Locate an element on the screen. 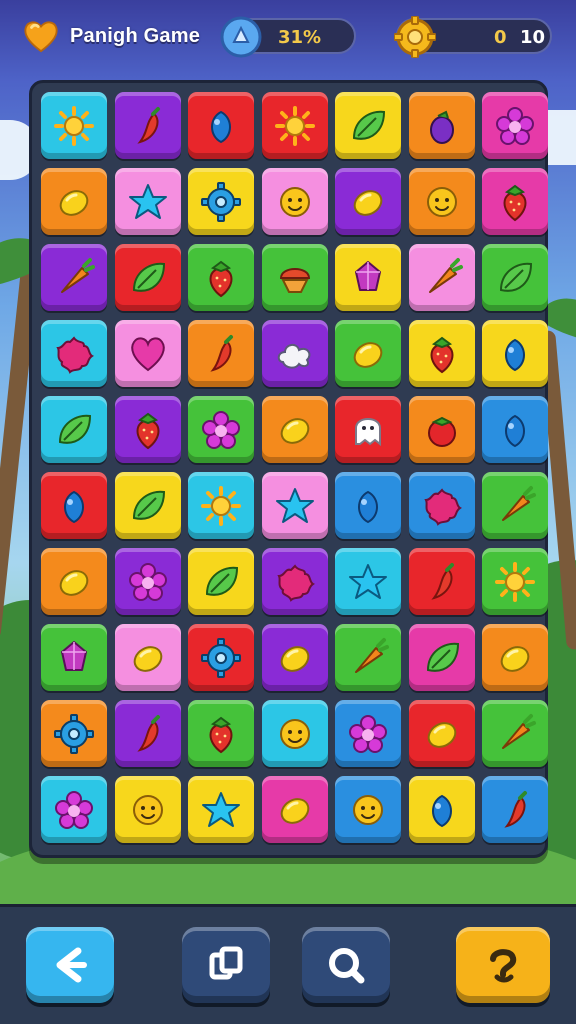  chili-icon is located at coordinates (442, 581).